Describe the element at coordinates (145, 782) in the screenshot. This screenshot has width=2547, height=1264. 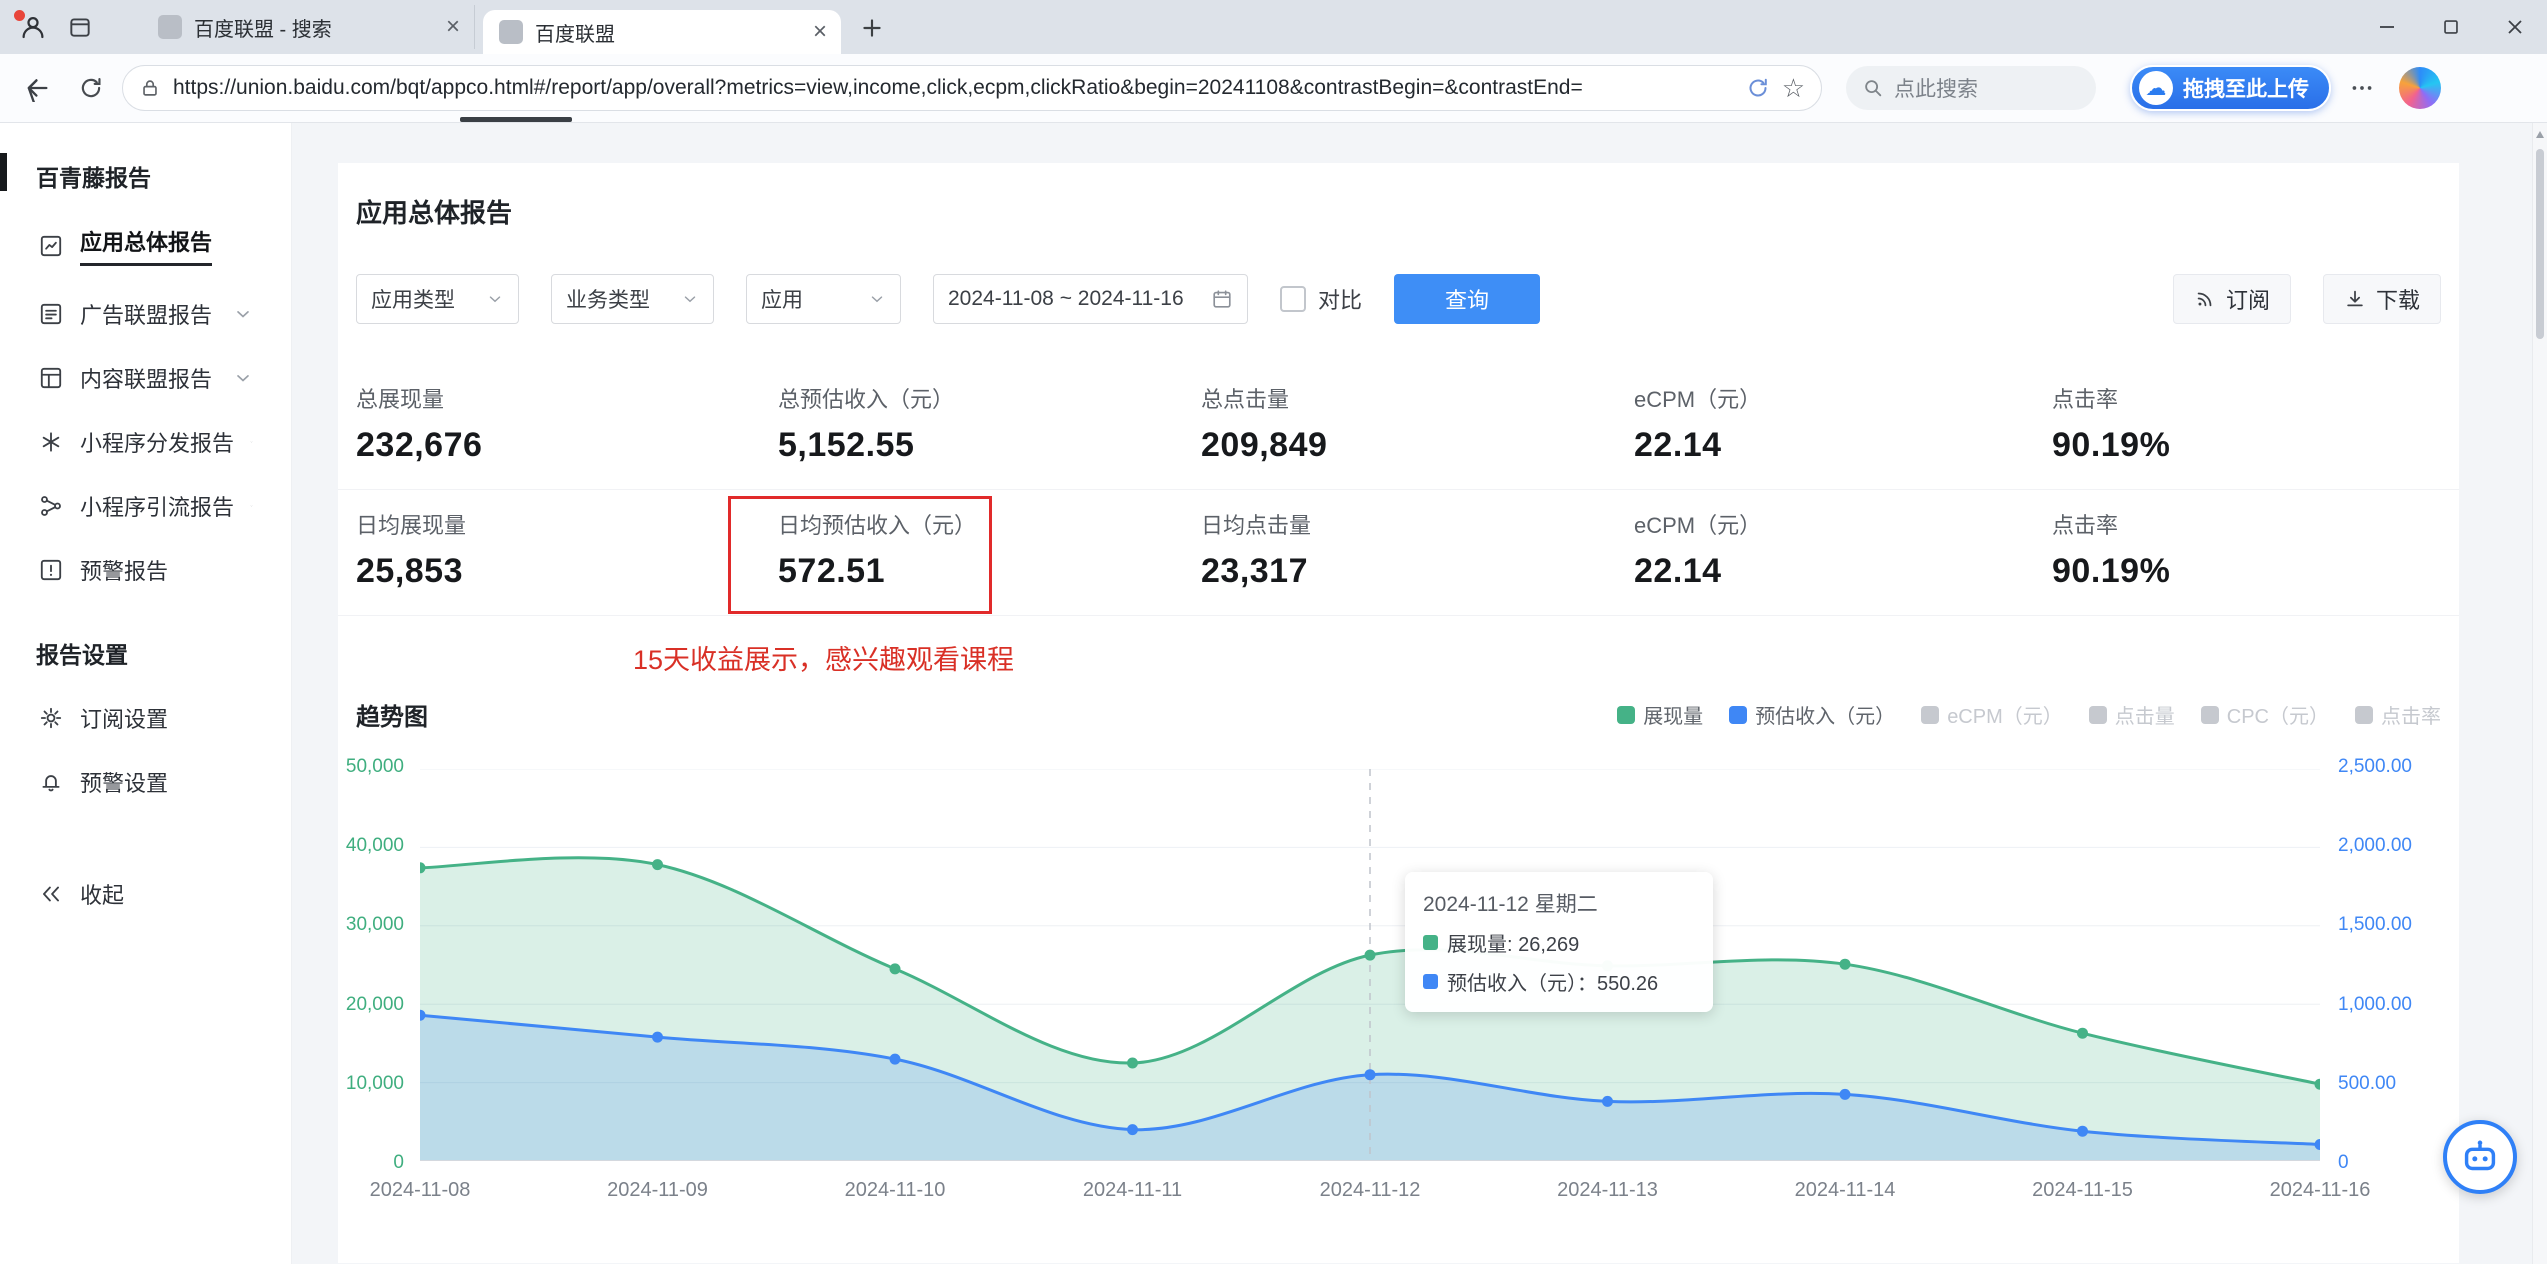
I see `sidebar-item-alert-settings: 预警设置` at that location.